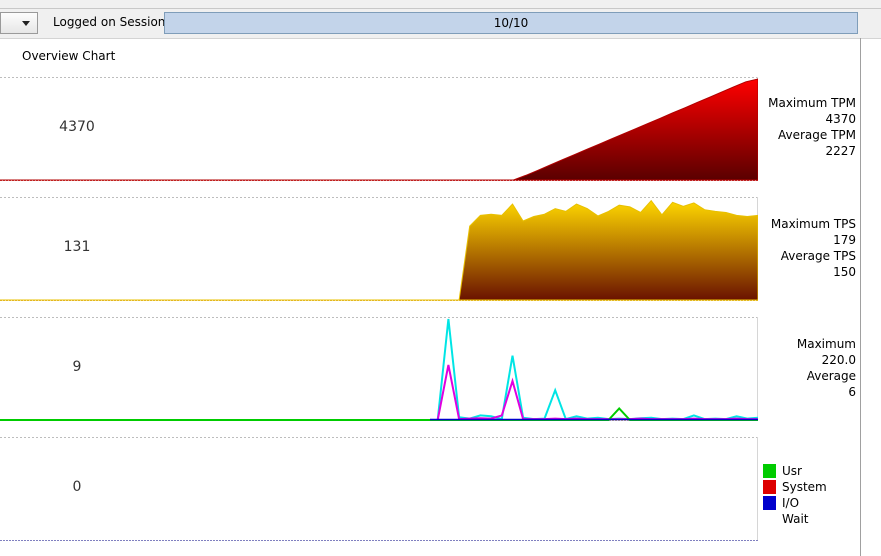  What do you see at coordinates (795, 511) in the screenshot?
I see `legend-label-io-wait: I/O Wait` at bounding box center [795, 511].